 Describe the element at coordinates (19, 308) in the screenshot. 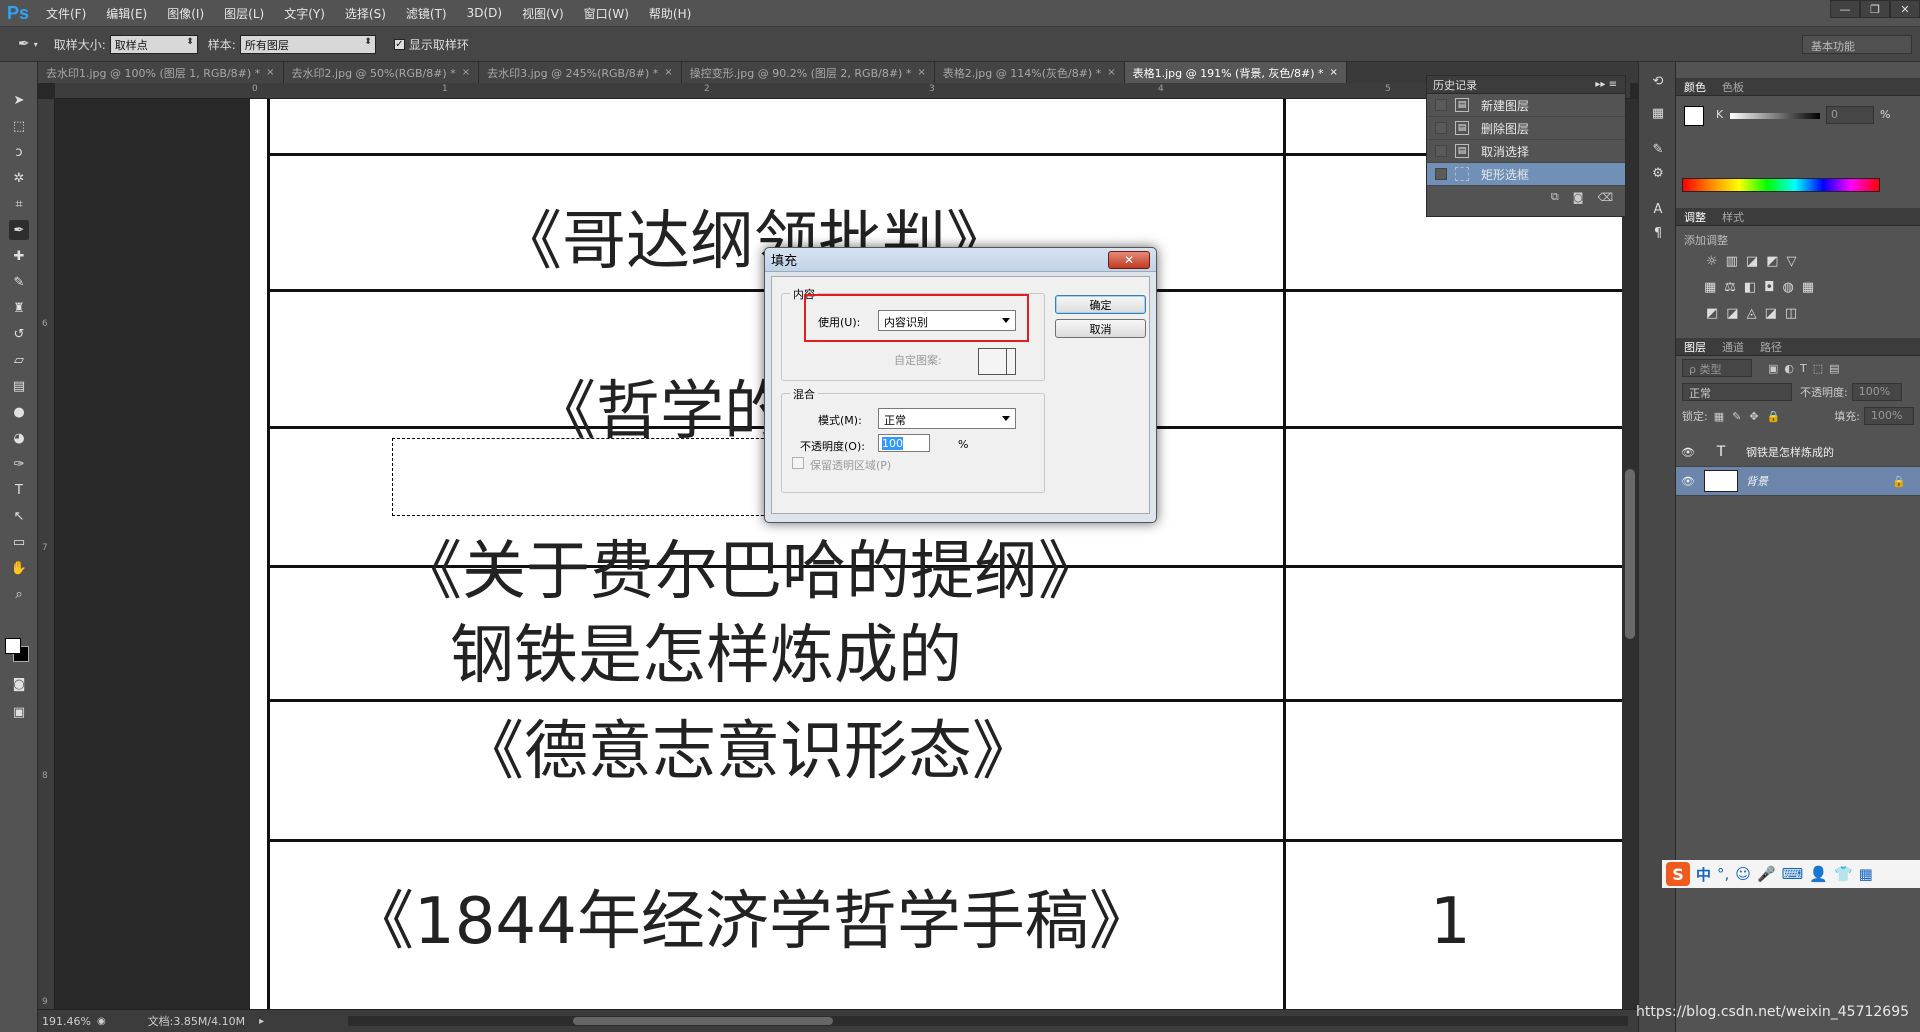

I see `clone-stamp-tool-icon: ♜` at that location.